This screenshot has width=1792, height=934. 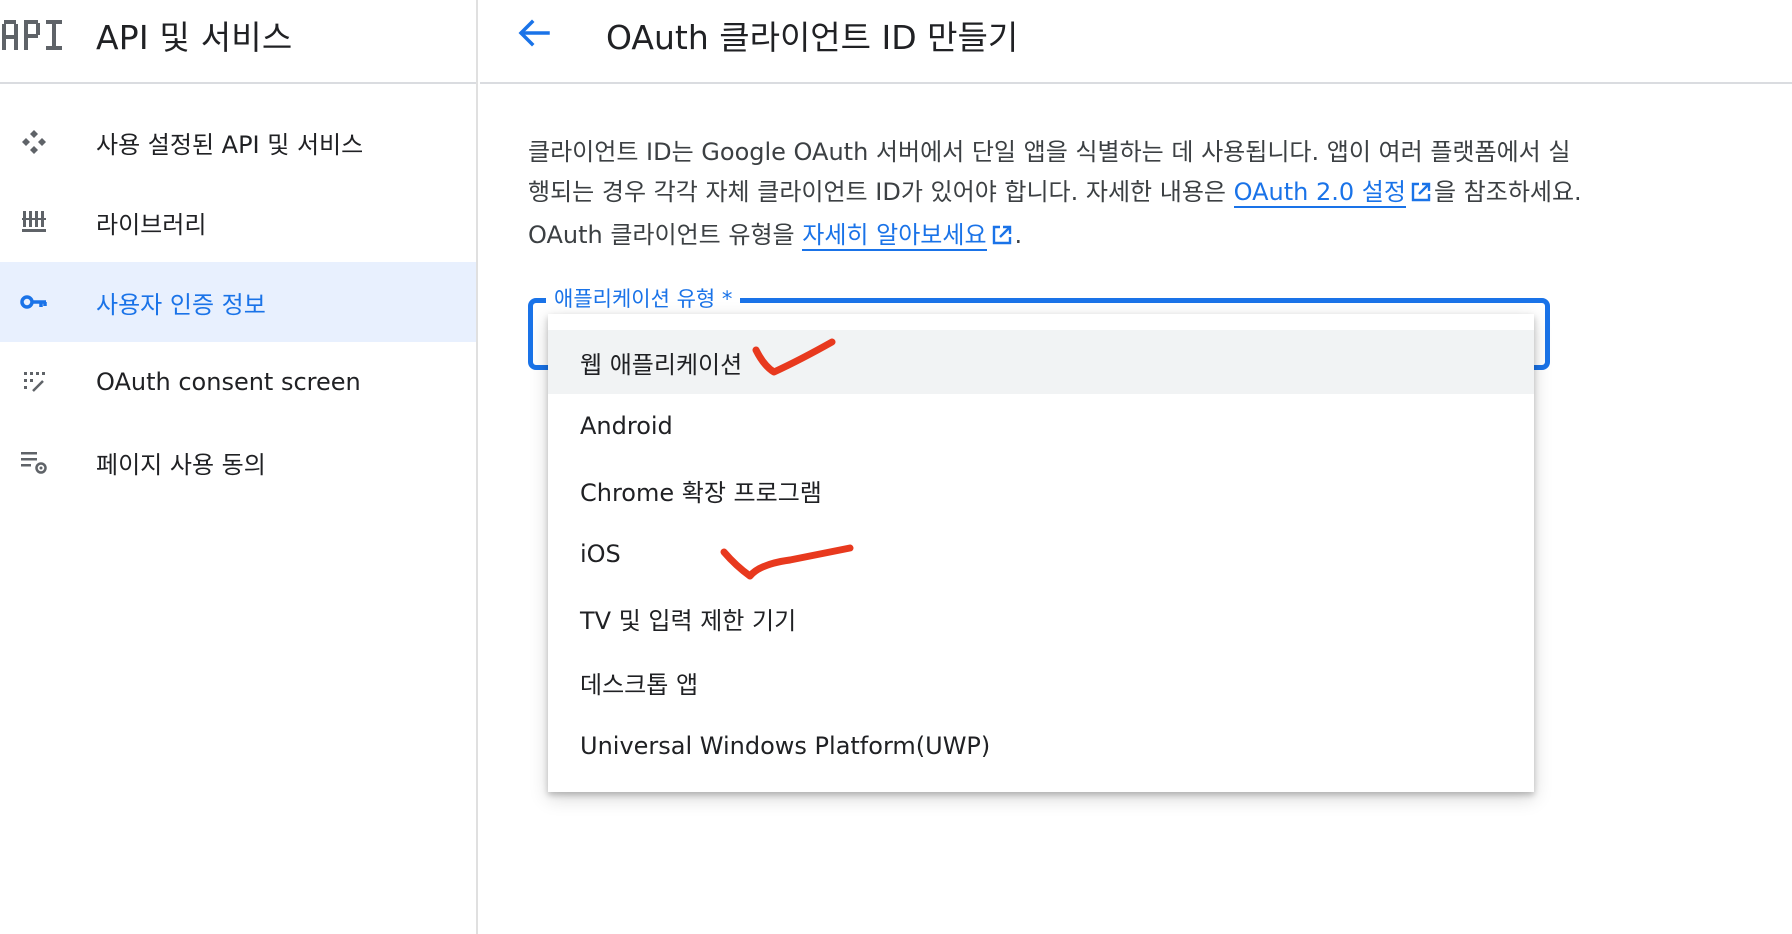 I want to click on oauth-settings-link: OAuth 2.0 설정, so click(x=1319, y=193).